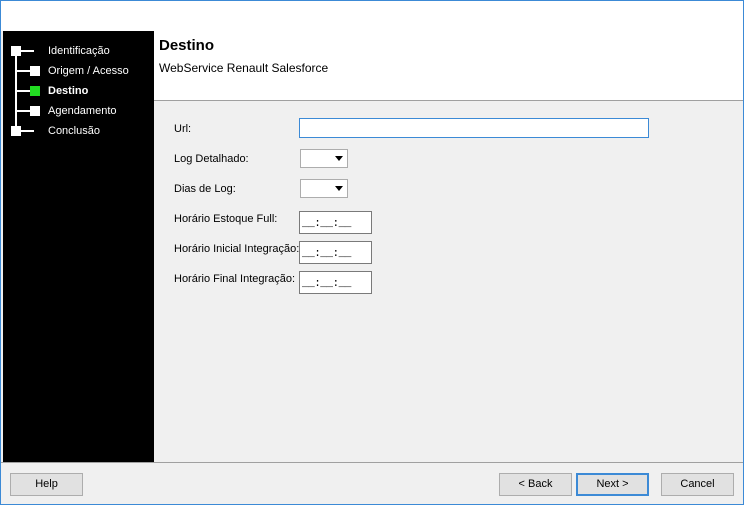 Image resolution: width=744 pixels, height=505 pixels. What do you see at coordinates (335, 282) in the screenshot?
I see `horario-final-input: __:__:__` at bounding box center [335, 282].